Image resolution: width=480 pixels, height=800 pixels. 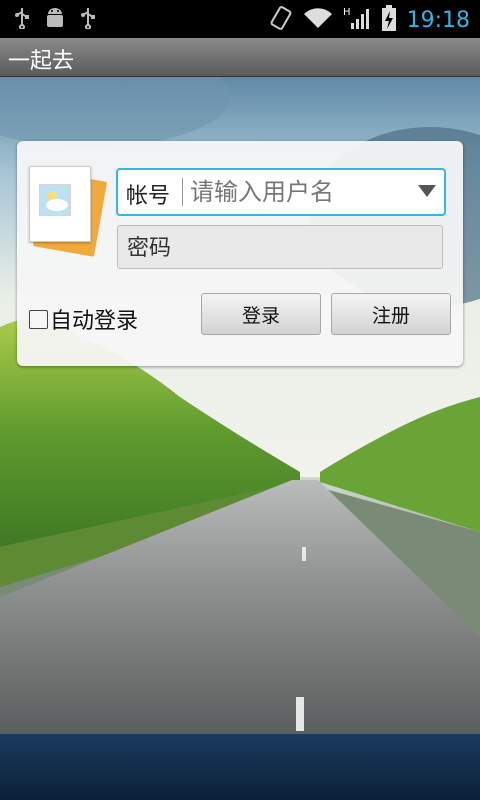 I want to click on system-icons: H 19:18, so click(x=369, y=20).